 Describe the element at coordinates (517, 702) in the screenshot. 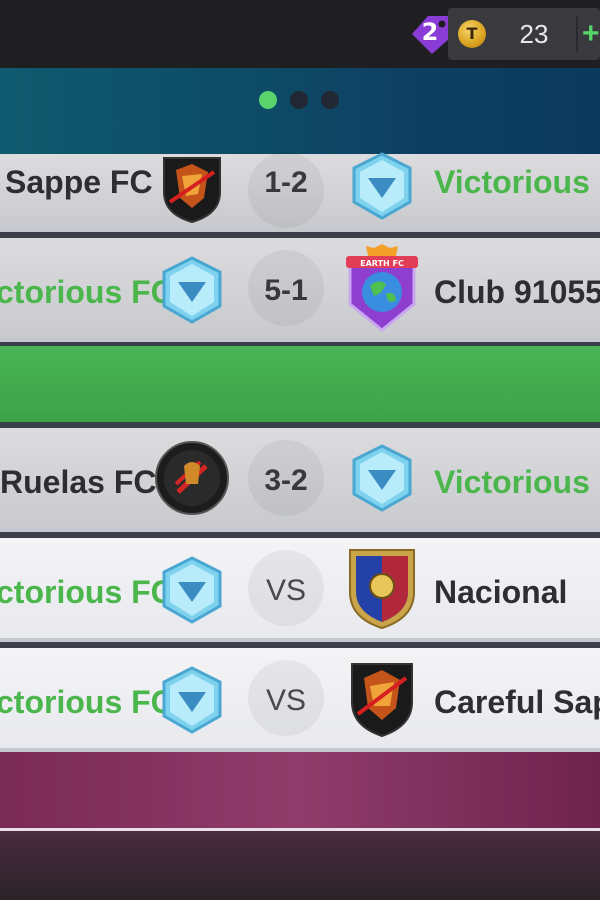

I see `away-team-name: Careful Sap` at that location.